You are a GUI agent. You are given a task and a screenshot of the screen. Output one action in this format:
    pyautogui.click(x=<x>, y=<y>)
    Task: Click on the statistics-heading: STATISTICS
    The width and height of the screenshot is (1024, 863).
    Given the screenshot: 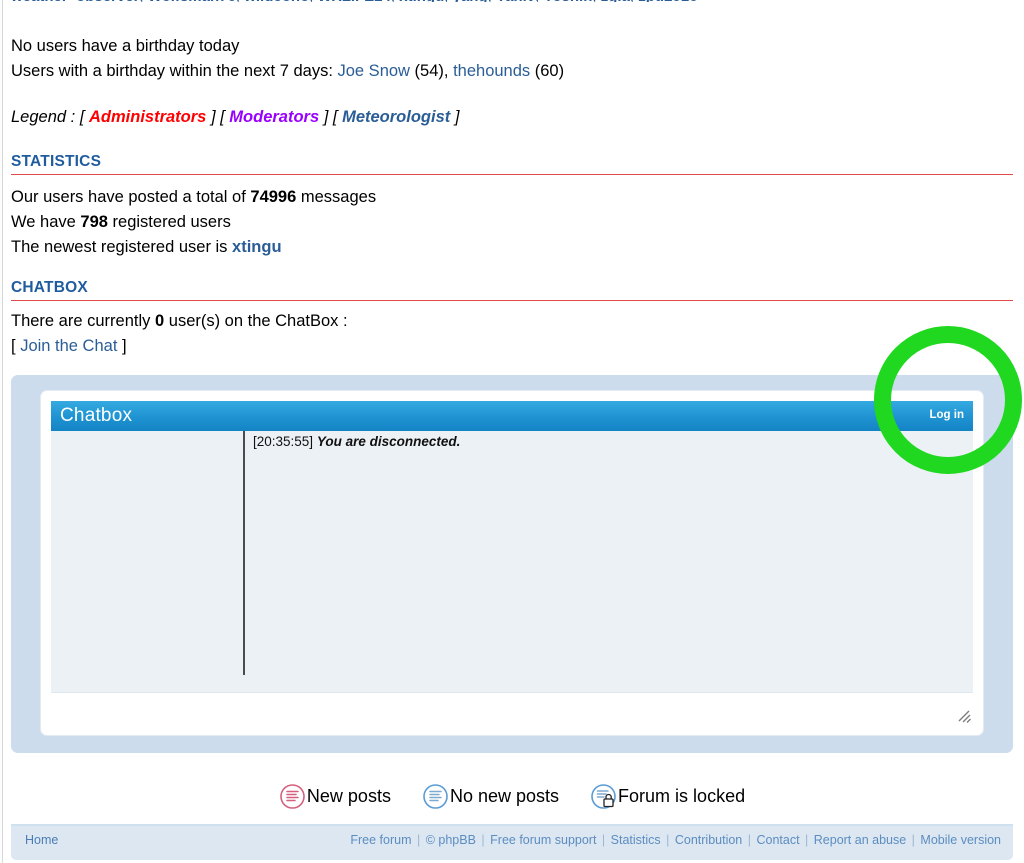 What is the action you would take?
    pyautogui.click(x=56, y=161)
    